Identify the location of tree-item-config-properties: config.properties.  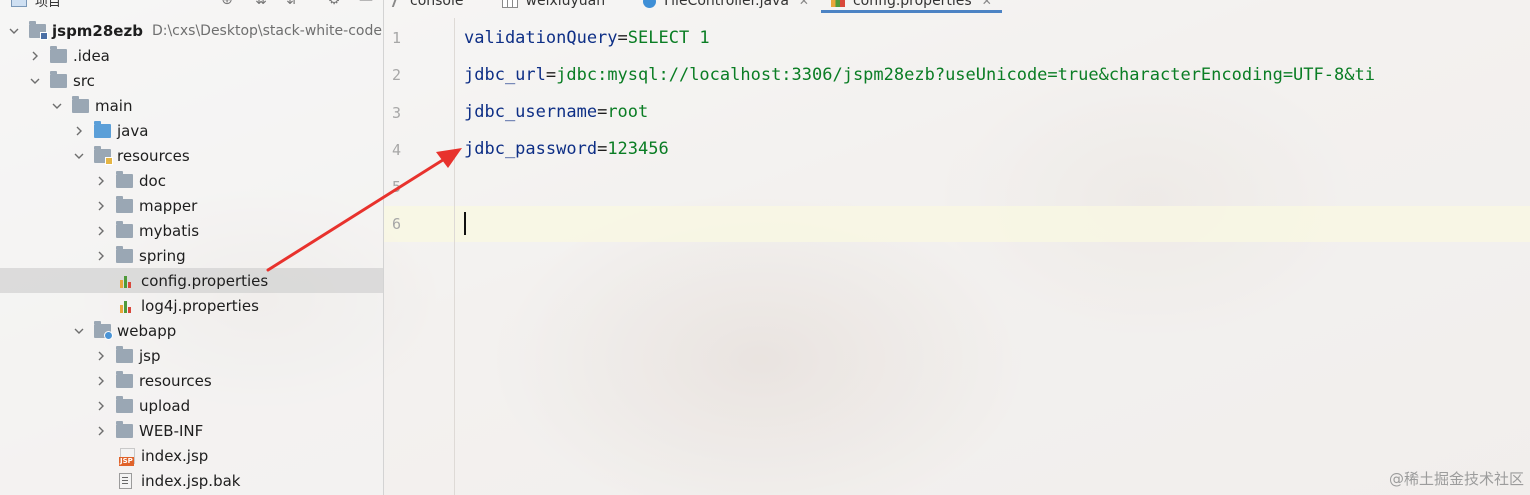
(191, 280).